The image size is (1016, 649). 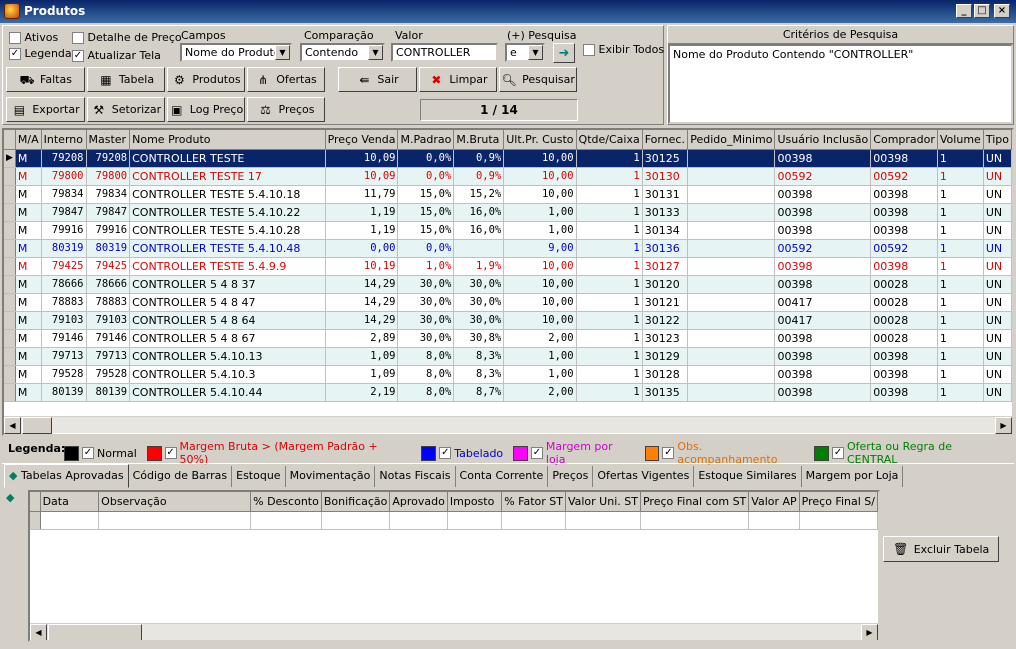 I want to click on cell-fornec: 30125, so click(x=665, y=158).